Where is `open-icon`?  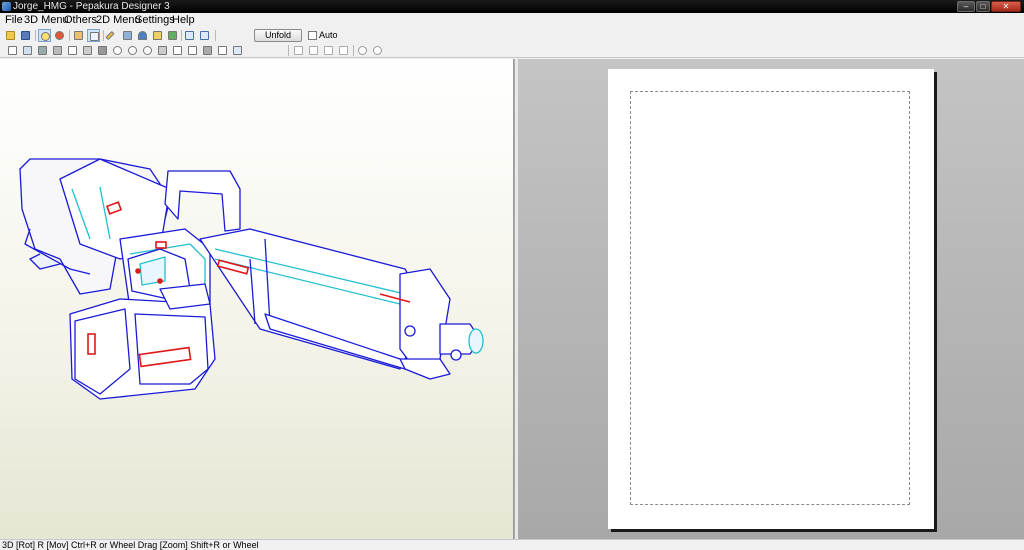 open-icon is located at coordinates (10, 35).